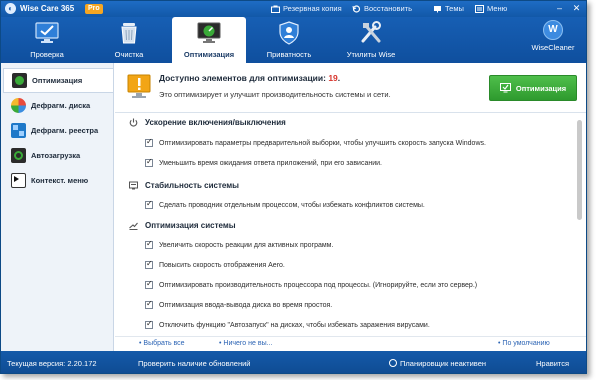 This screenshot has width=600, height=380. Describe the element at coordinates (541, 88) in the screenshot. I see `optimize-button-label: Оптимизация` at that location.